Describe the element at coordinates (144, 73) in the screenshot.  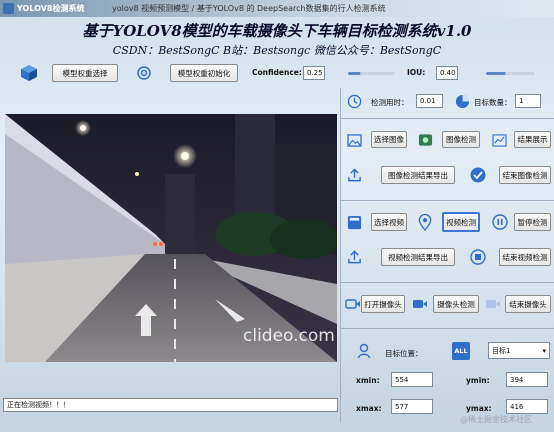
I see `settings-icon` at that location.